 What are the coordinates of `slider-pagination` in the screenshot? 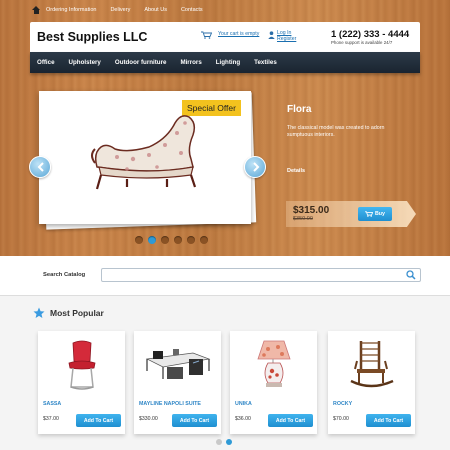 It's located at (171, 240).